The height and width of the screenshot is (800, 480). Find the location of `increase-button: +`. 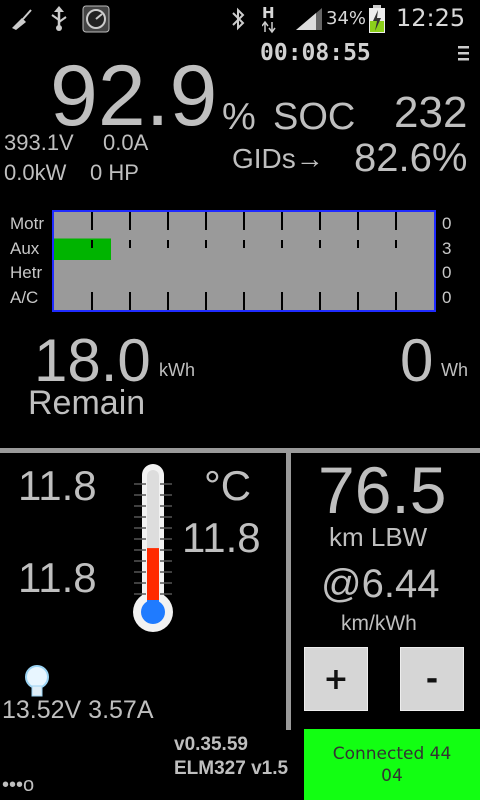

increase-button: + is located at coordinates (336, 679).